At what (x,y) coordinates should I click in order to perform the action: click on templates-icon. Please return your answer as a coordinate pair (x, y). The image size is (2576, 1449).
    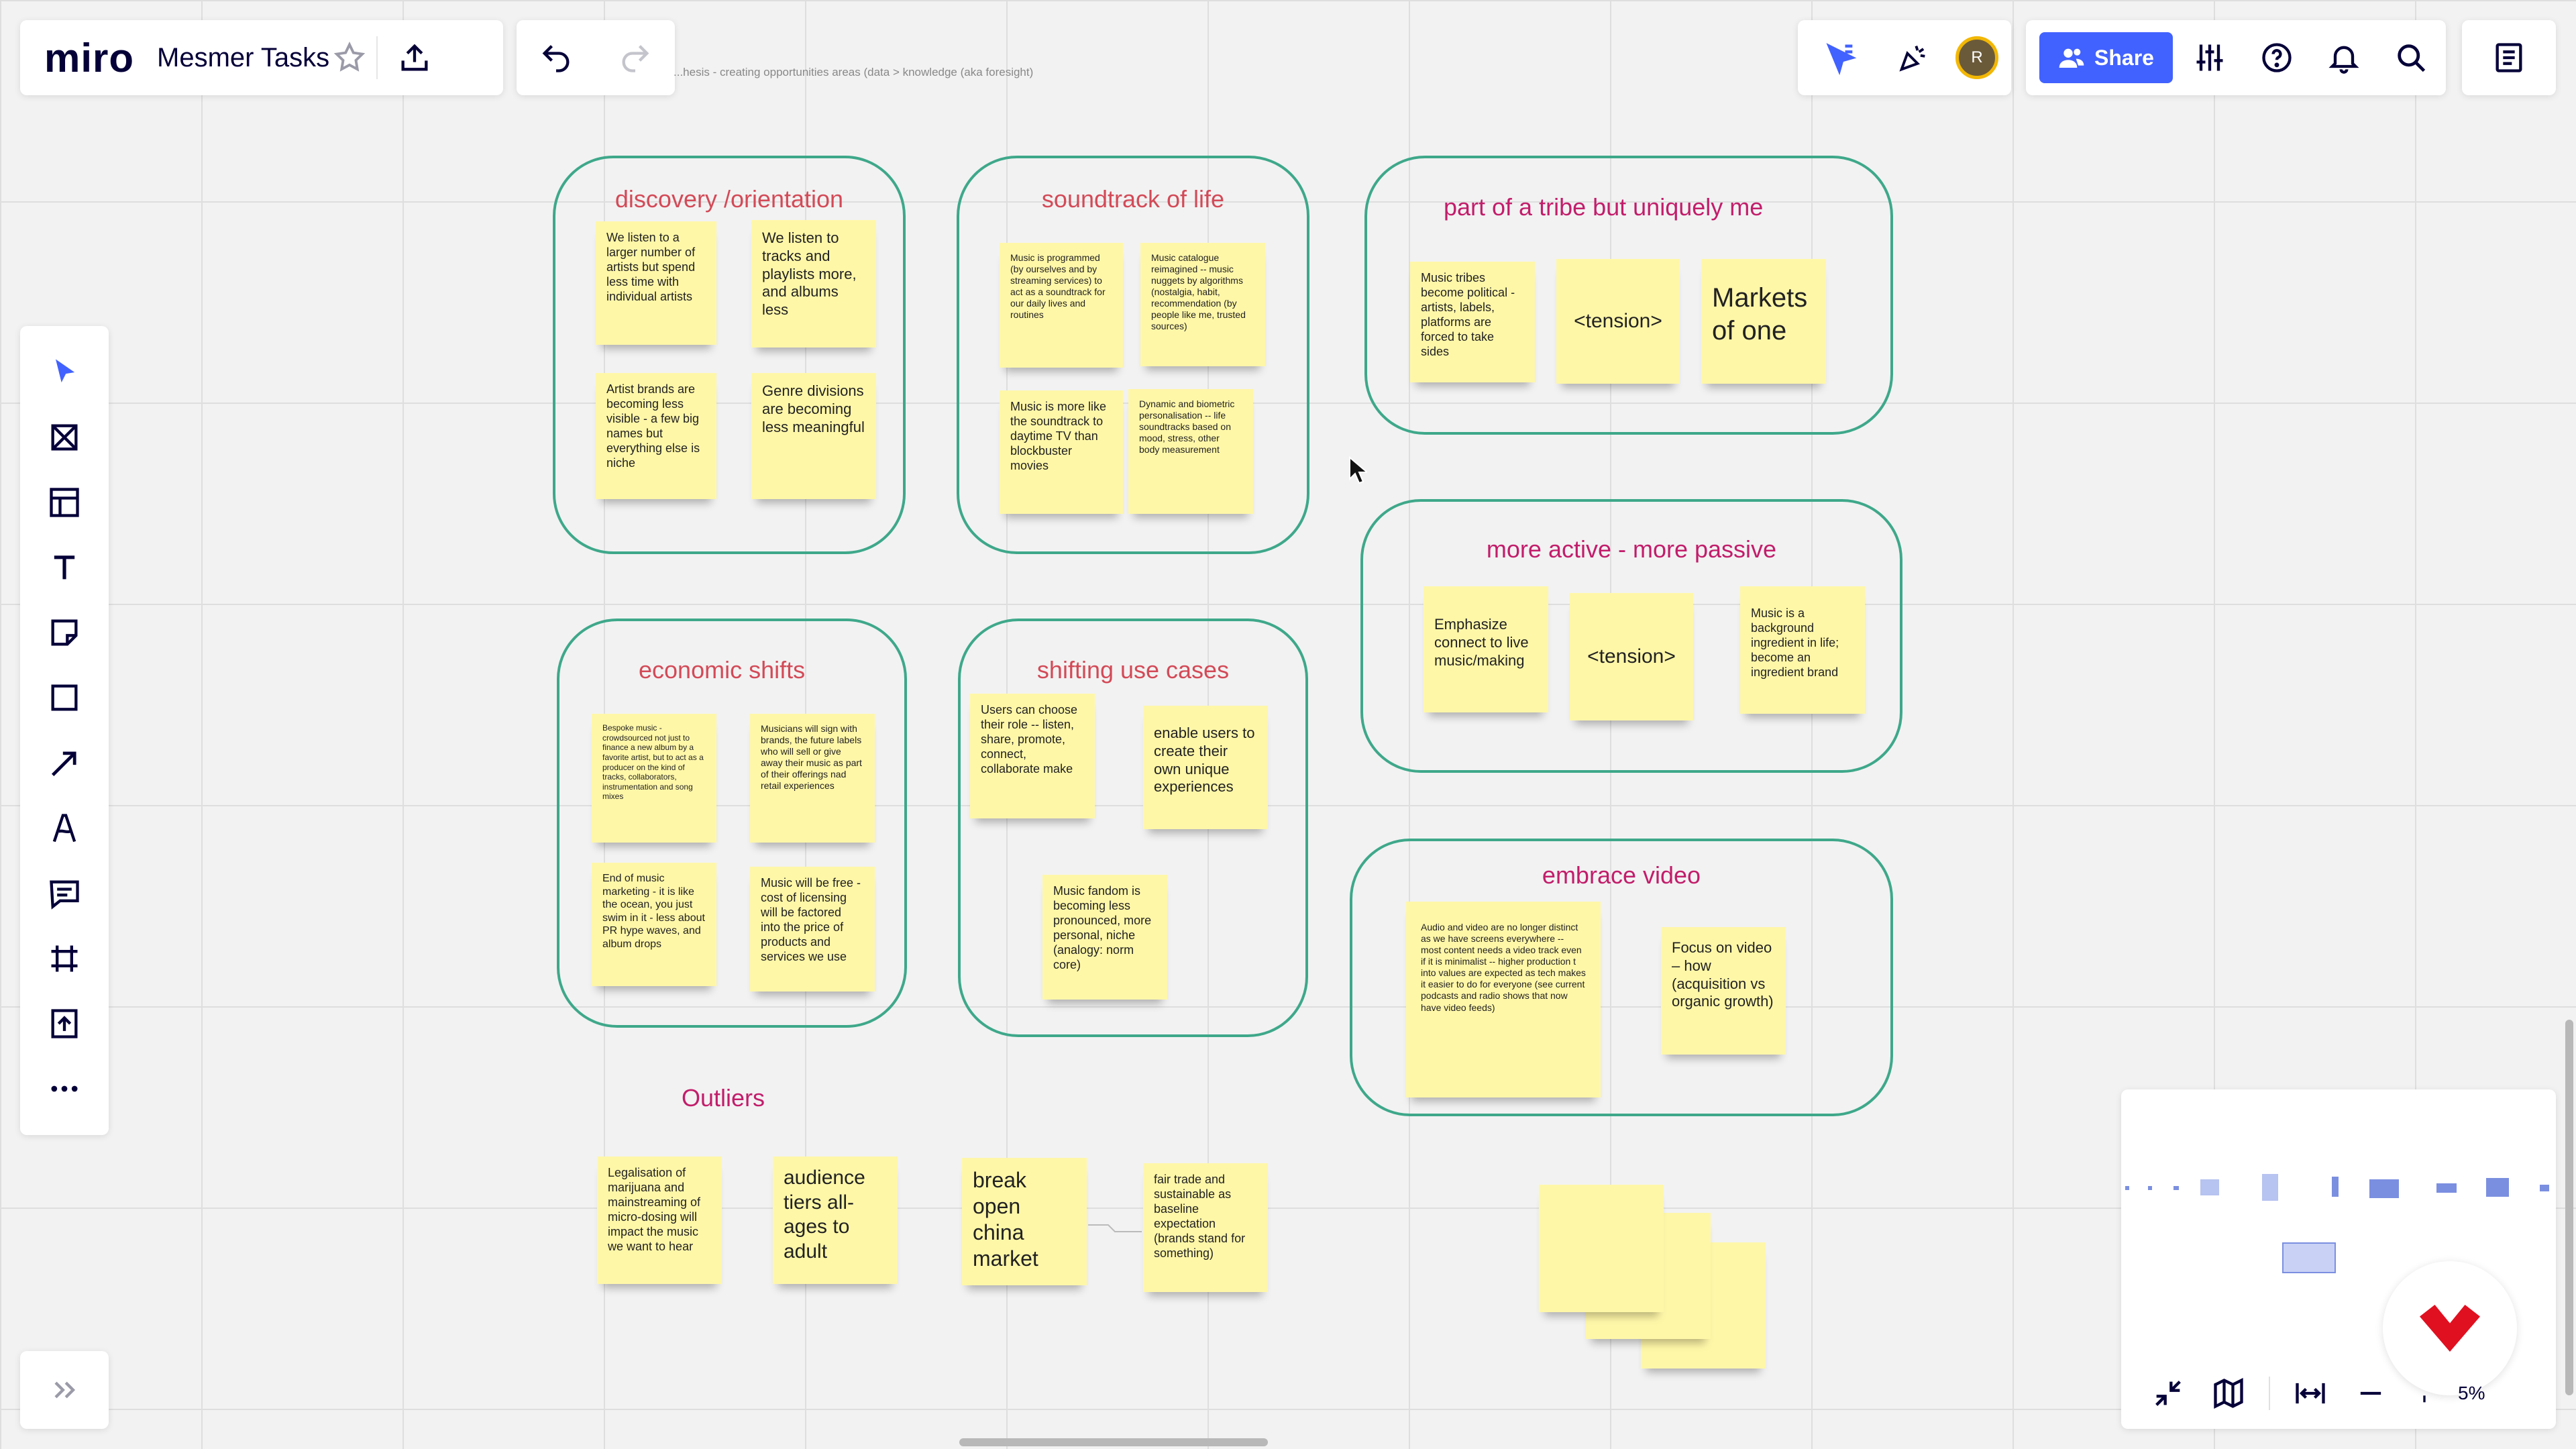
    Looking at the image, I should click on (64, 502).